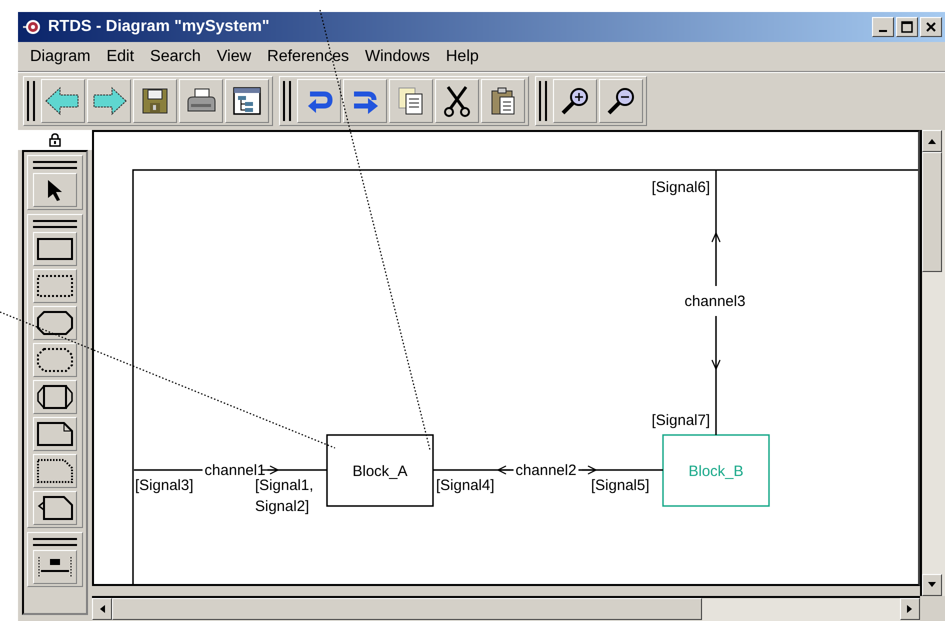 This screenshot has height=621, width=945. Describe the element at coordinates (284, 496) in the screenshot. I see `signal-list-label: [Signal1, Signal2]` at that location.